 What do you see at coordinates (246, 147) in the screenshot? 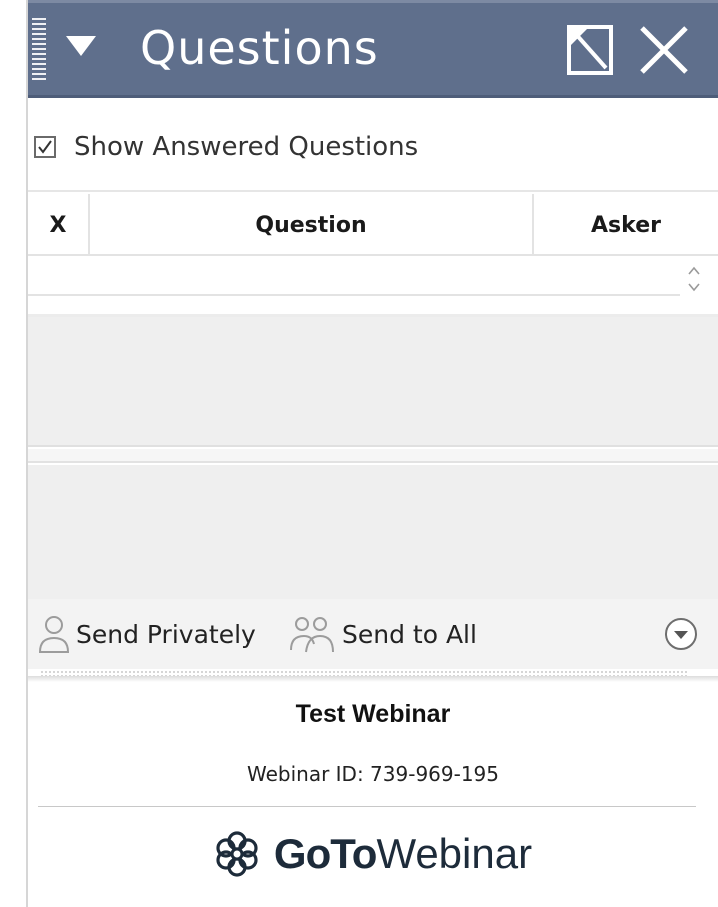
I see `show-answered-label: Show Answered Questions` at bounding box center [246, 147].